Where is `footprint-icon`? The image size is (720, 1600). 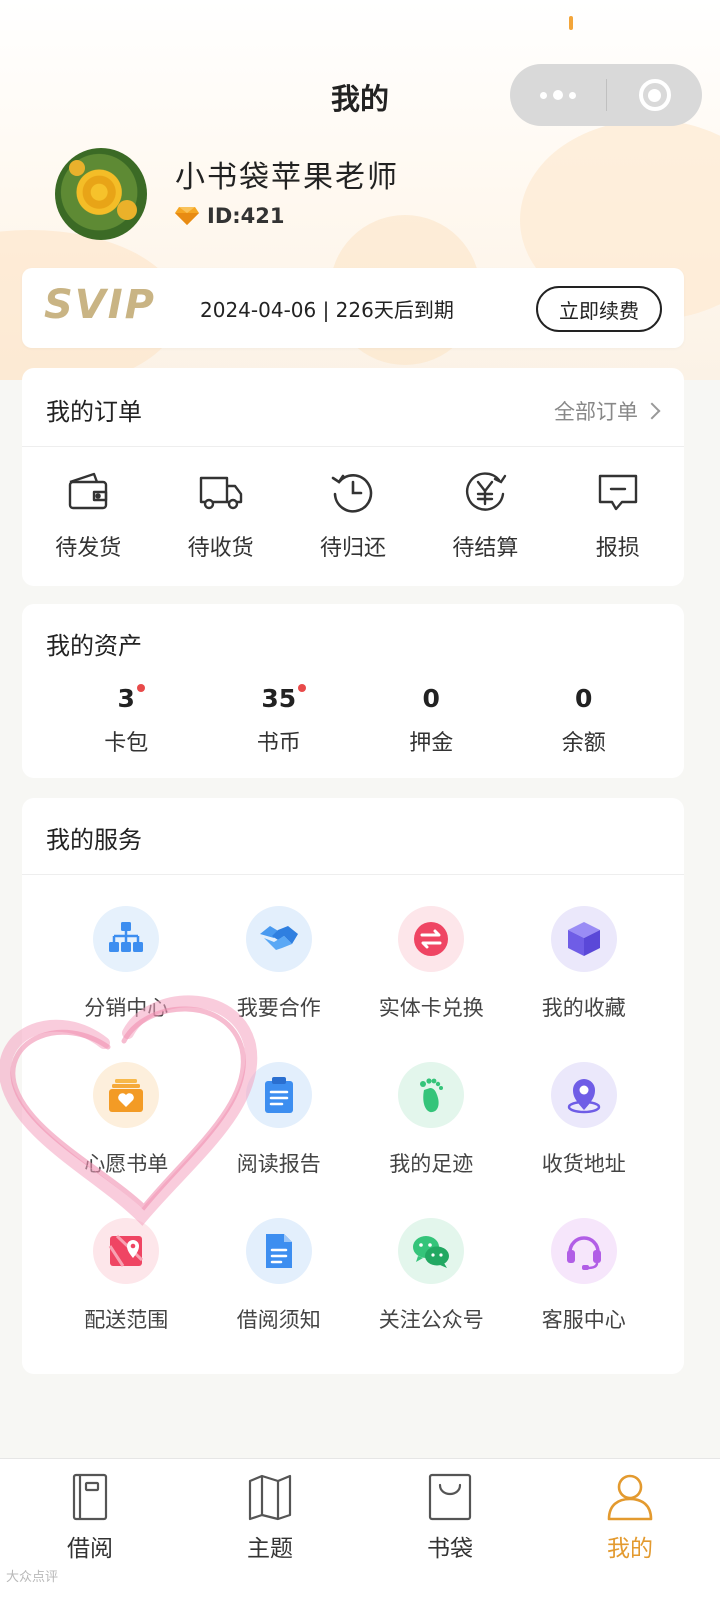 footprint-icon is located at coordinates (432, 1095).